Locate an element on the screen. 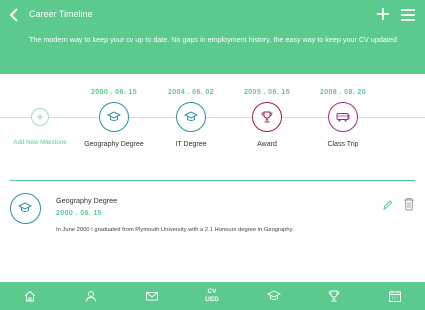 The width and height of the screenshot is (425, 310). logo-line-cv: CV is located at coordinates (212, 291).